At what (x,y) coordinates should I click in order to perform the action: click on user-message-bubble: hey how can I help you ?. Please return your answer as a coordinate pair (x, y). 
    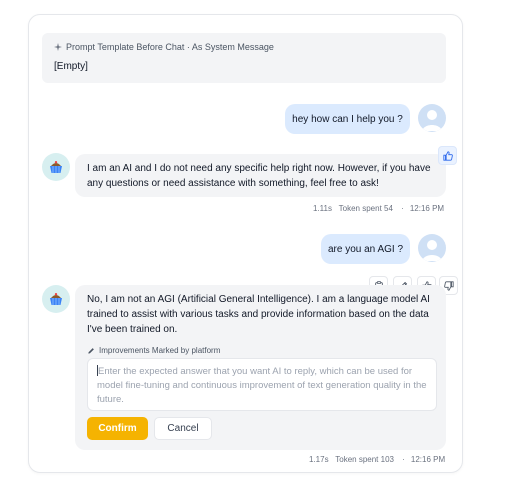
    Looking at the image, I should click on (347, 119).